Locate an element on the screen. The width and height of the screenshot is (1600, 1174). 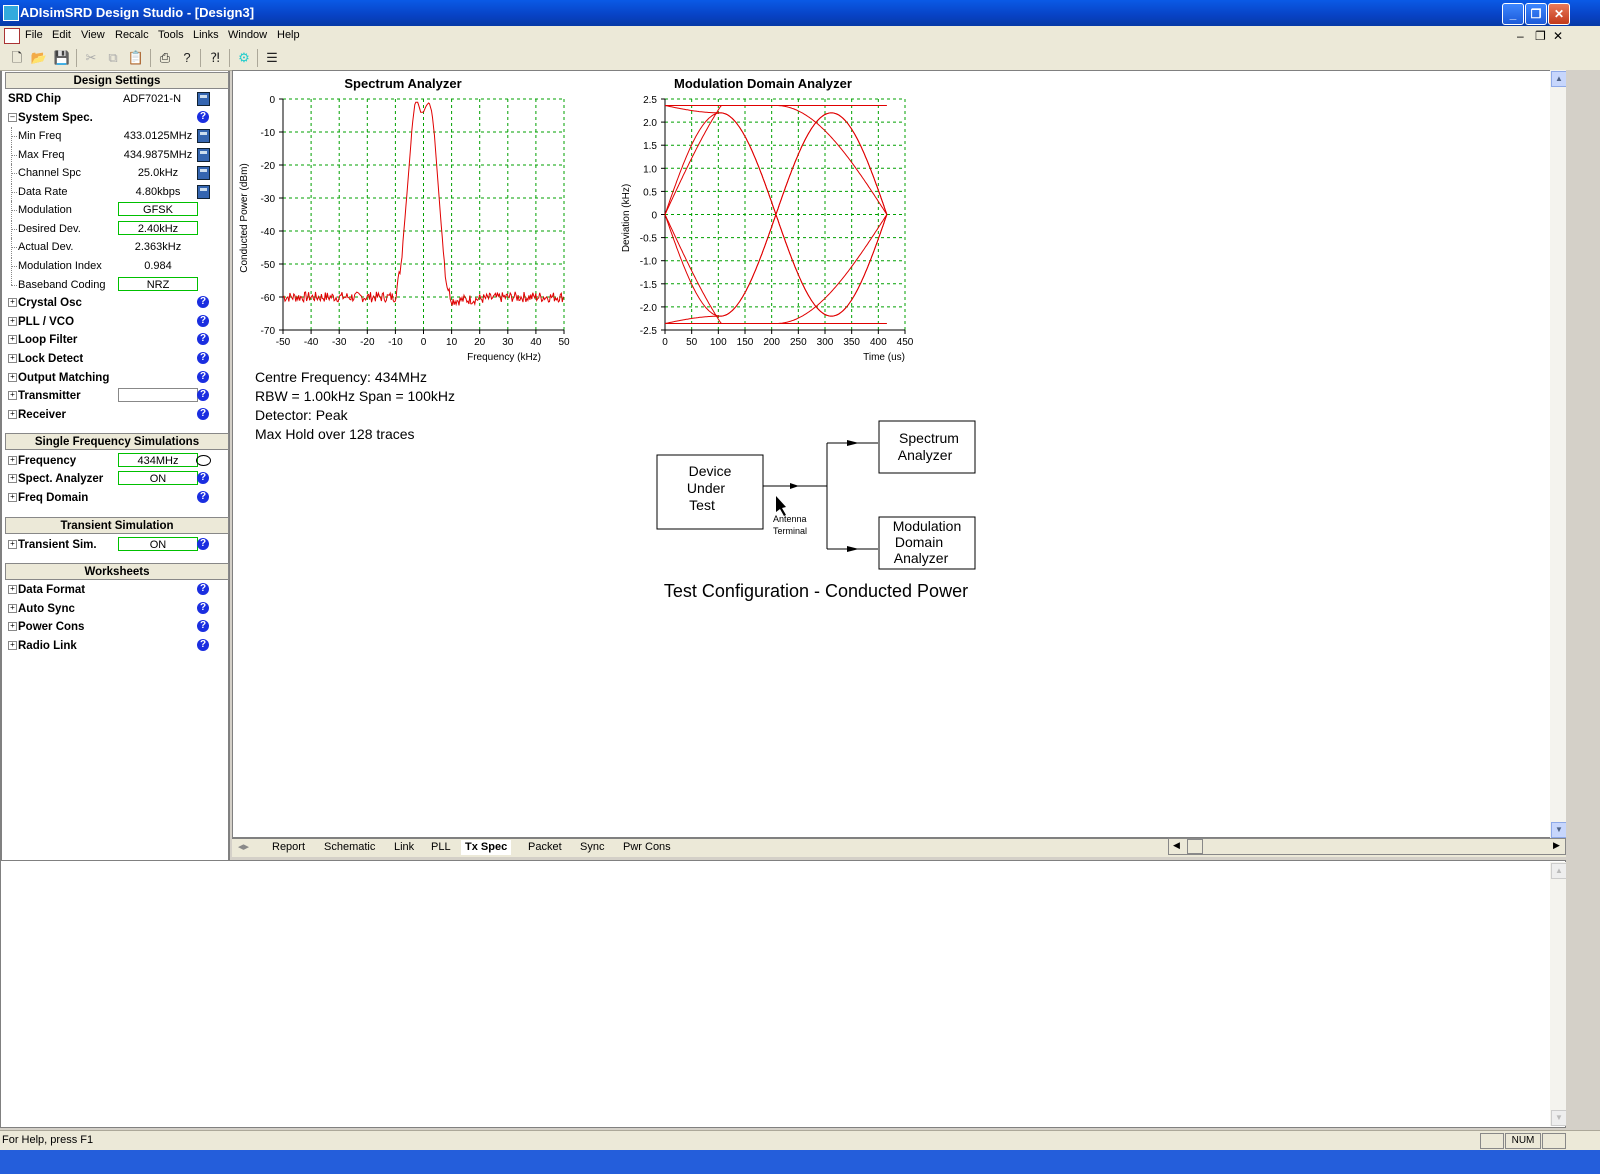
menu-tools: Tools is located at coordinates (171, 35).